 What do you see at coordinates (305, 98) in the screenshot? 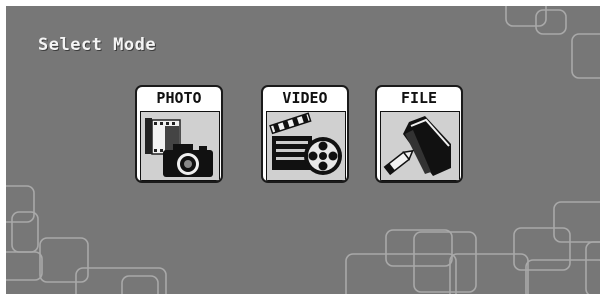
I see `video-mode-label: VIDEO` at bounding box center [305, 98].